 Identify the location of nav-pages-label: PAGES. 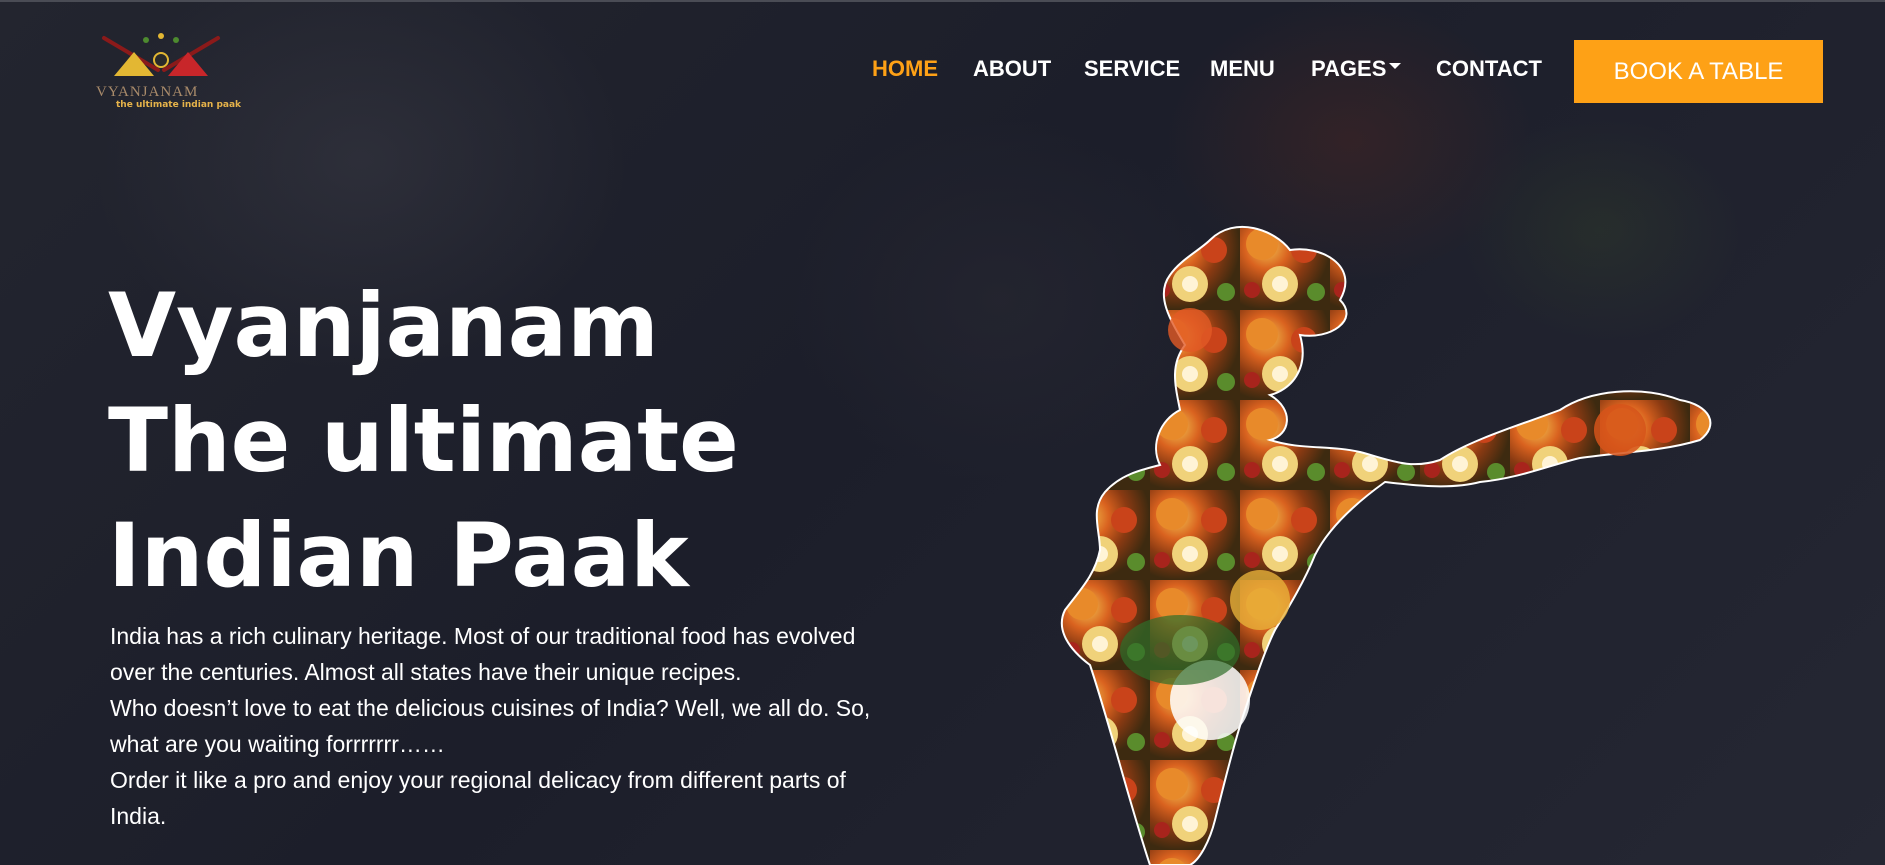
(1349, 68).